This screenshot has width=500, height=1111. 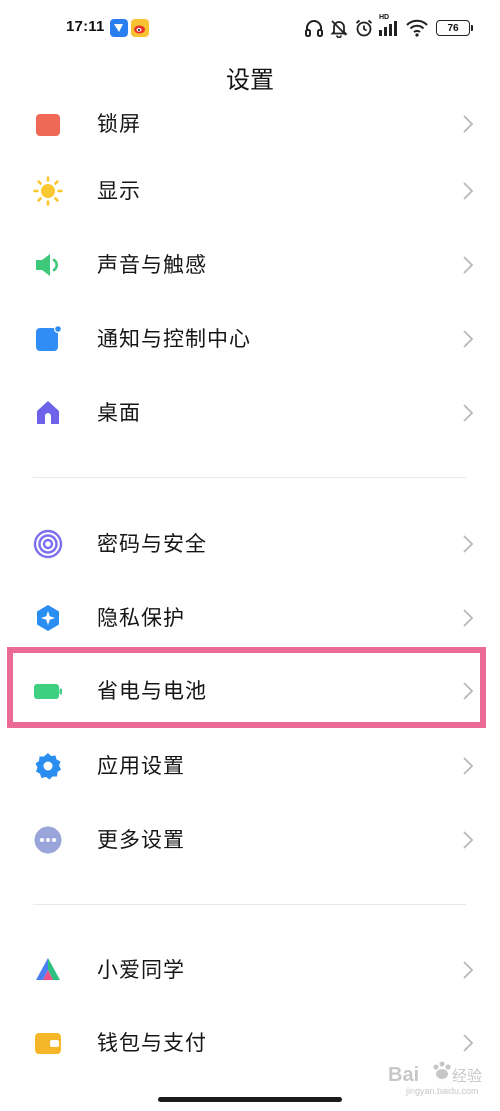 What do you see at coordinates (152, 265) in the screenshot?
I see `settings-item-label: 声音与触感` at bounding box center [152, 265].